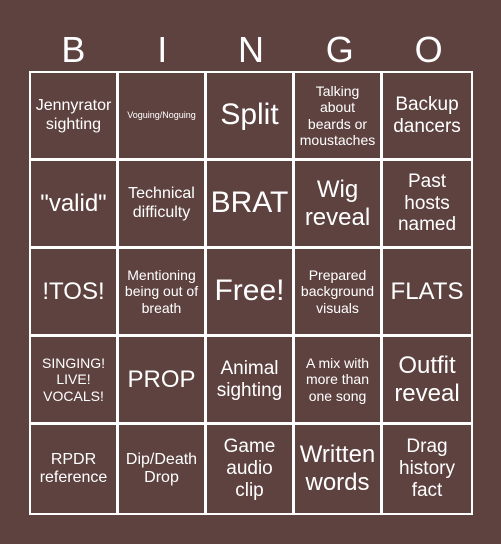 The width and height of the screenshot is (501, 544). What do you see at coordinates (163, 117) in the screenshot?
I see `bingo-cell: Voguing/Noguing` at bounding box center [163, 117].